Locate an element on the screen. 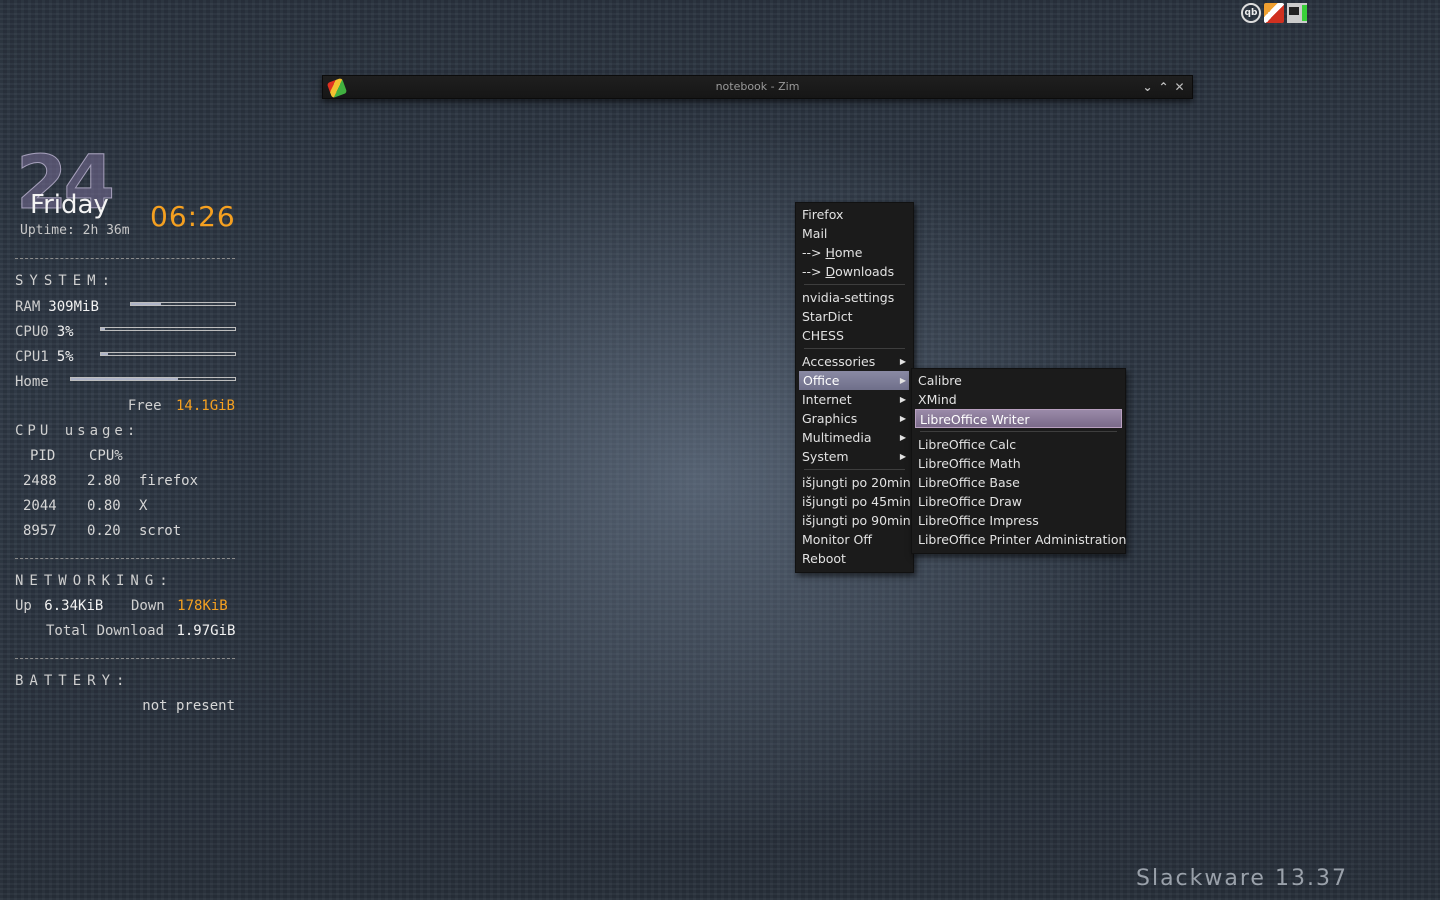 Image resolution: width=1440 pixels, height=900 pixels. home-bar-fill is located at coordinates (124, 379).